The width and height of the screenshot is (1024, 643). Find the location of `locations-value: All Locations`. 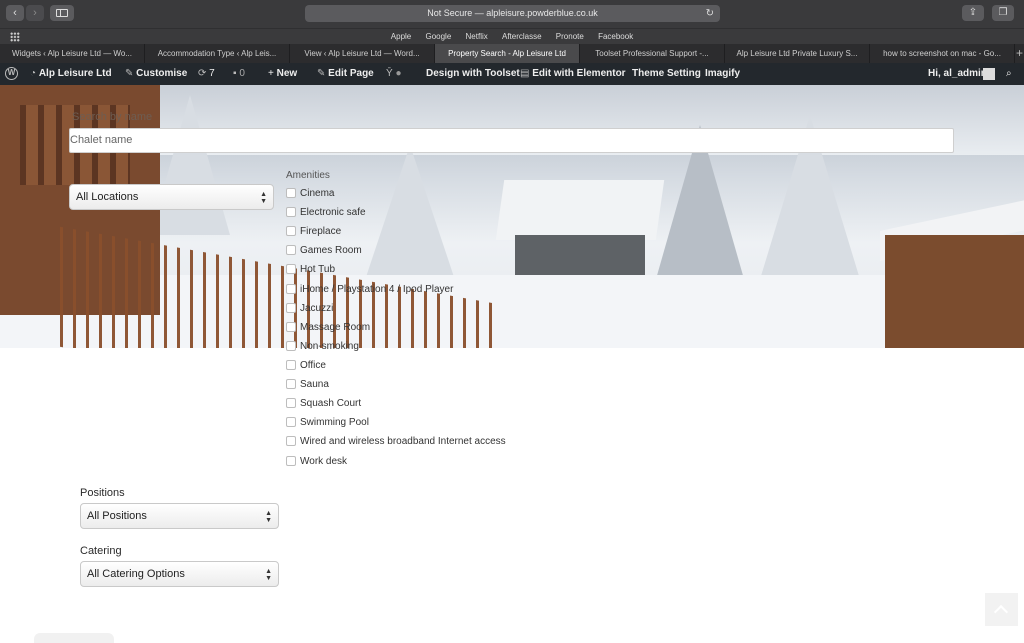

locations-value: All Locations is located at coordinates (107, 197).